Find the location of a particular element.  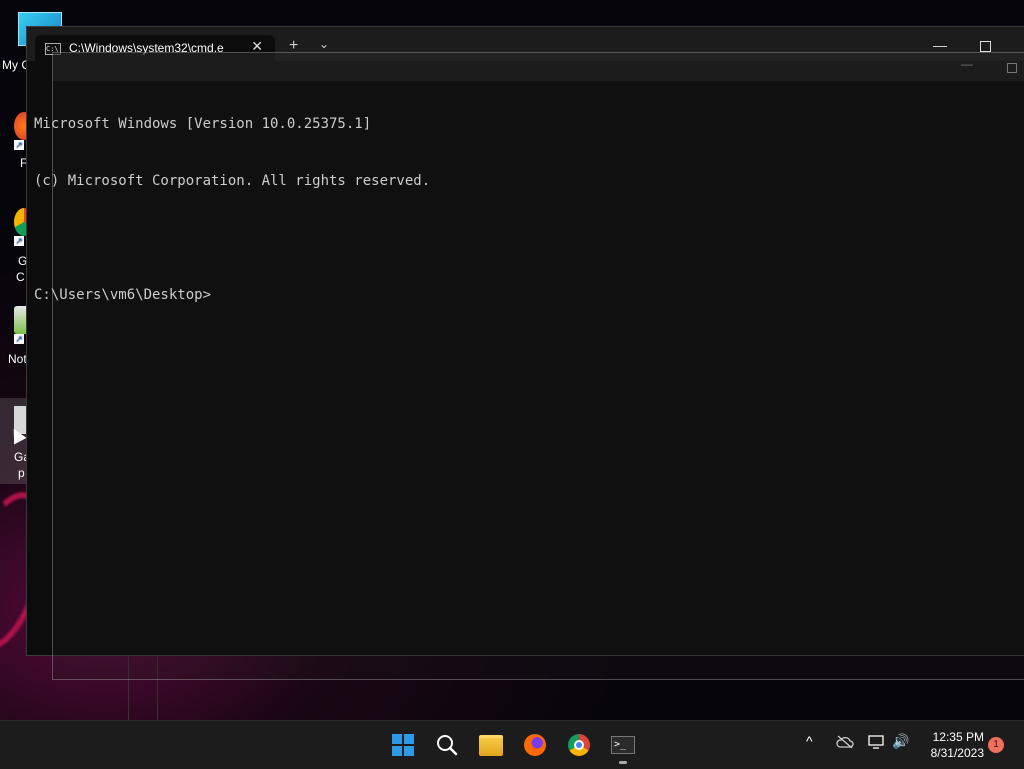

clock: 12:35 PM 8/31/2023 is located at coordinates (952, 745).